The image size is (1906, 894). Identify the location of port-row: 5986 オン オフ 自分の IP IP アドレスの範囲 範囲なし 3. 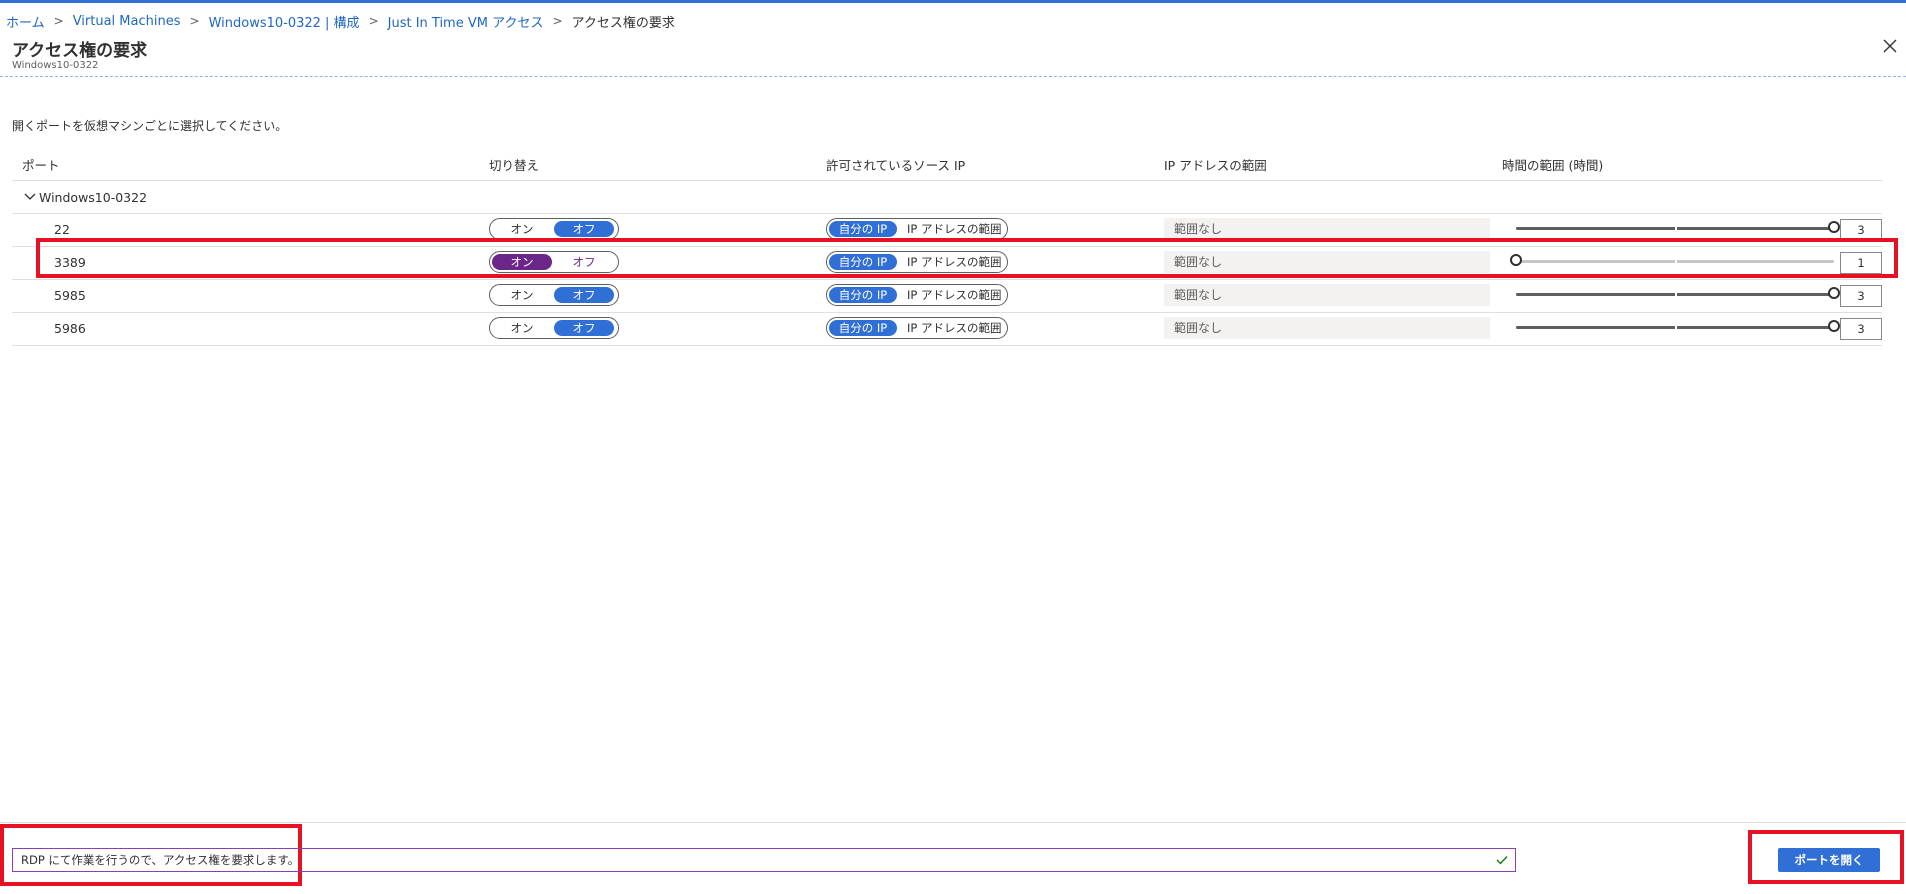
(947, 329).